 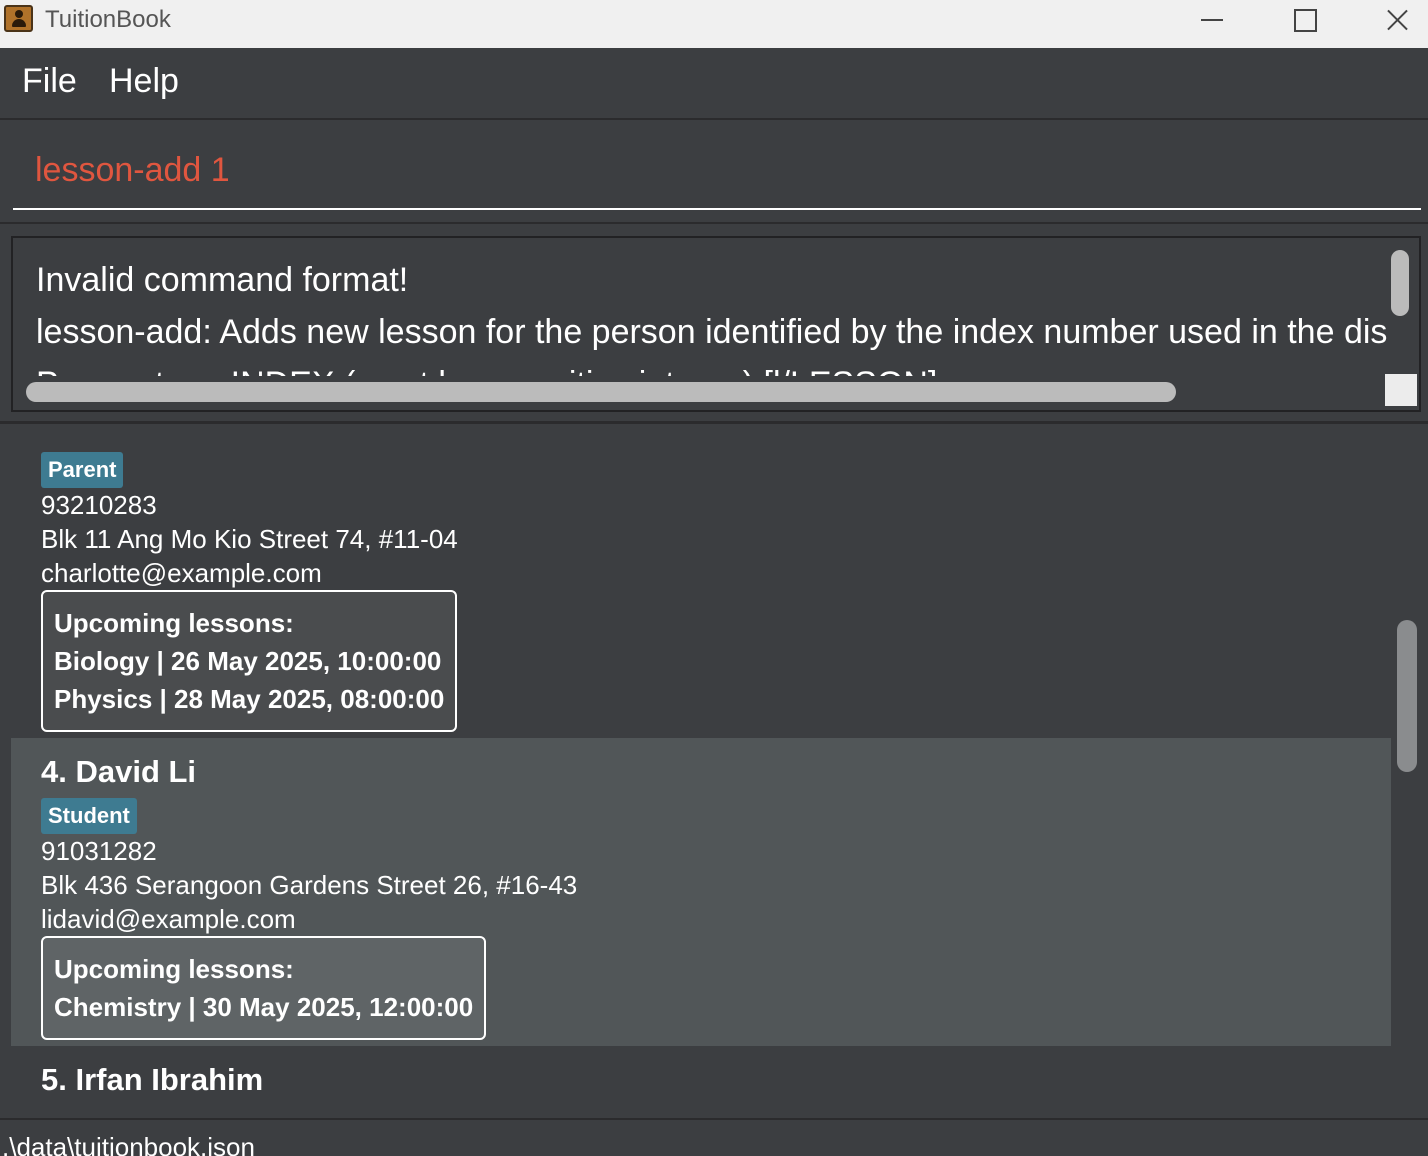 I want to click on phone-text: 93210283, so click(x=99, y=505).